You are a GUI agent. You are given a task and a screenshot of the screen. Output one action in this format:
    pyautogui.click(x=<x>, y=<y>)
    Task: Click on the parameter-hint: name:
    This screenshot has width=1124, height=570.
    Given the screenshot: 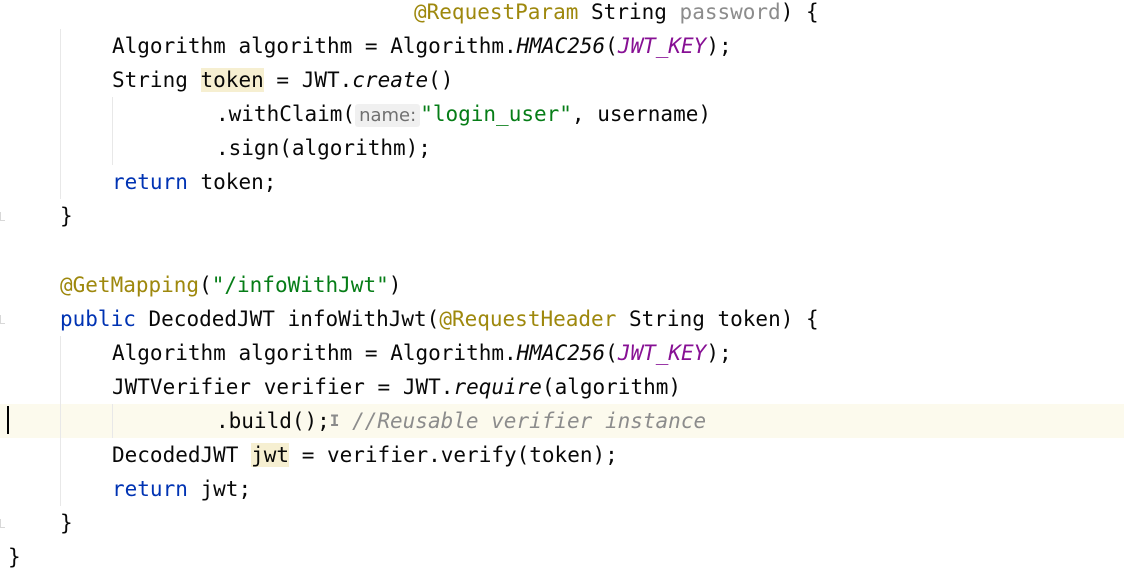 What is the action you would take?
    pyautogui.click(x=388, y=115)
    